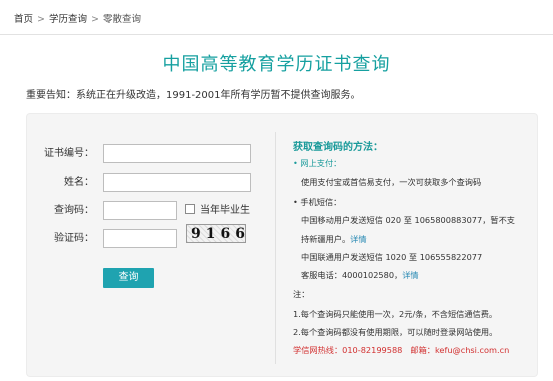 This screenshot has height=381, width=553. Describe the element at coordinates (358, 239) in the screenshot. I see `mobile-details-link: 详情` at that location.